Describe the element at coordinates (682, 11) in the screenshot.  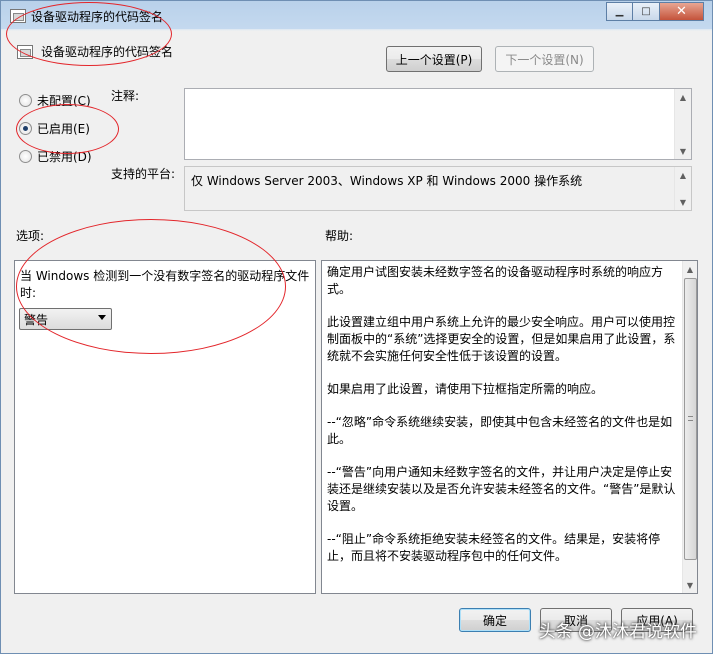
I see `close-button: ✕` at that location.